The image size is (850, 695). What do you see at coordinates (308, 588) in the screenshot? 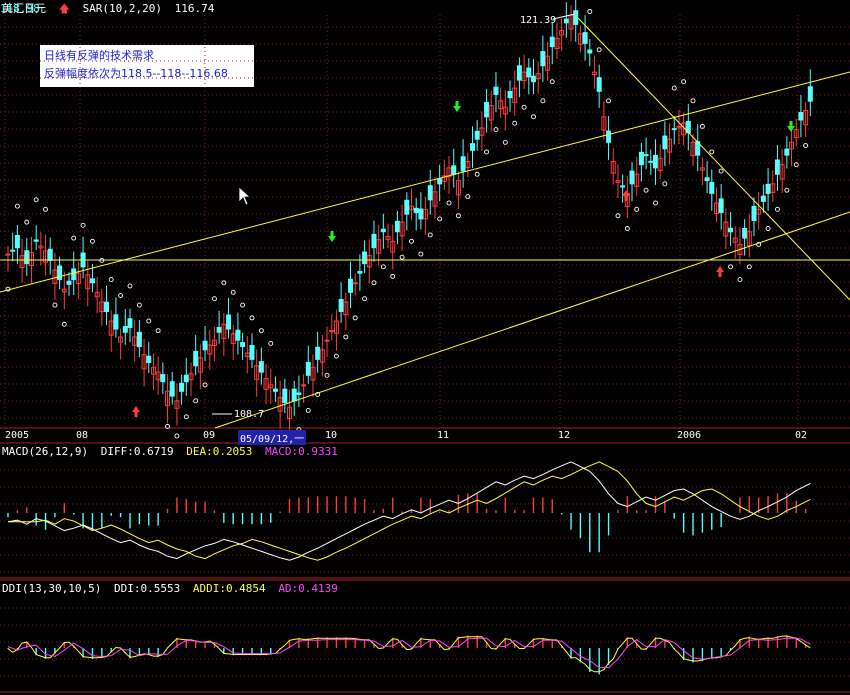
I see `ad-value: AD:0.4139` at bounding box center [308, 588].